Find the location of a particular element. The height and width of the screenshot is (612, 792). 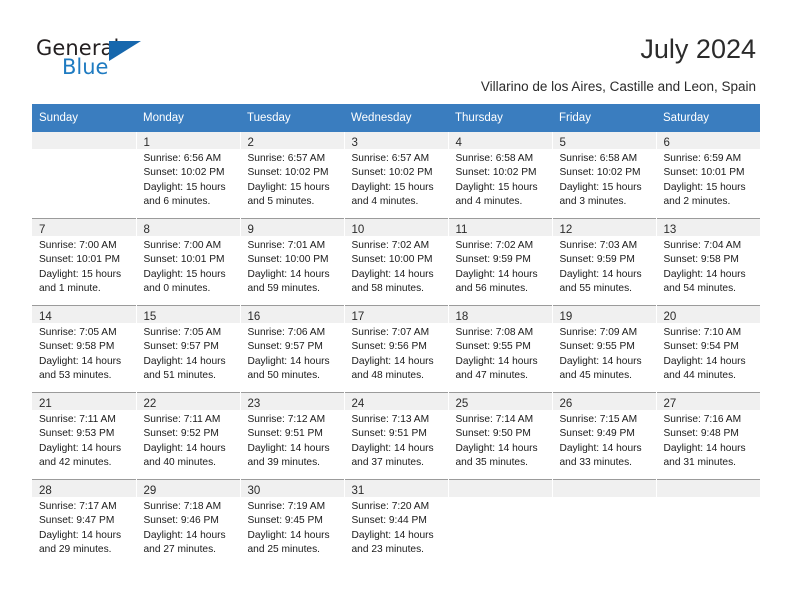

day-number: 6 is located at coordinates (666, 143).